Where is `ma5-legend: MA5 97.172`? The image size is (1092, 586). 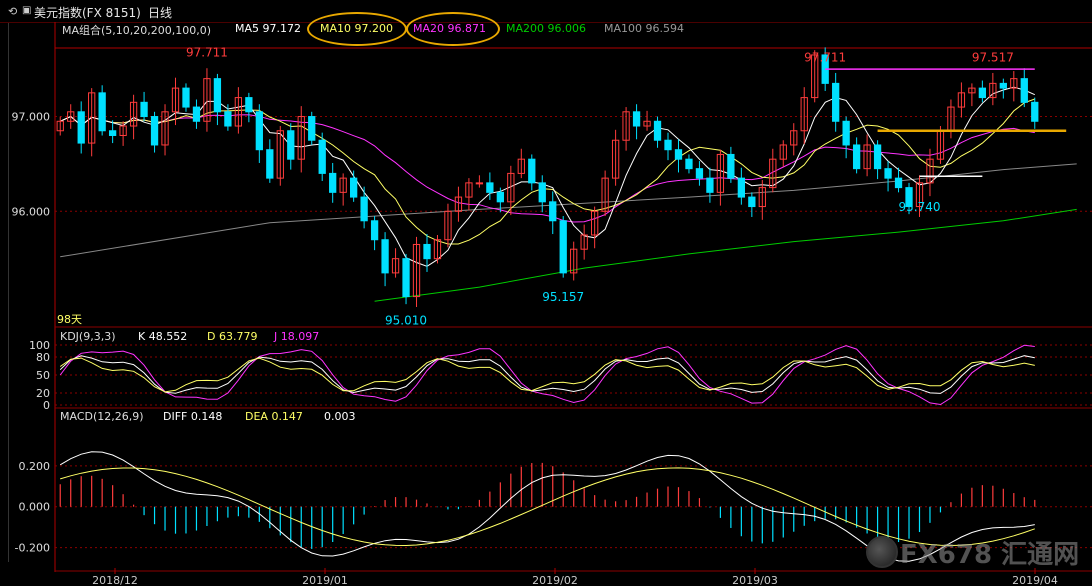 ma5-legend: MA5 97.172 is located at coordinates (268, 28).